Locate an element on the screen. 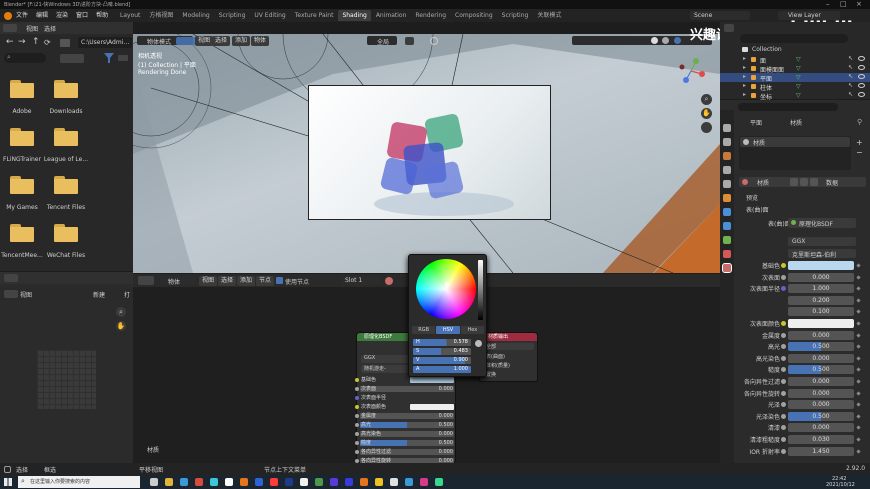 The width and height of the screenshot is (870, 489). property-row: 基础色 is located at coordinates (800, 266).